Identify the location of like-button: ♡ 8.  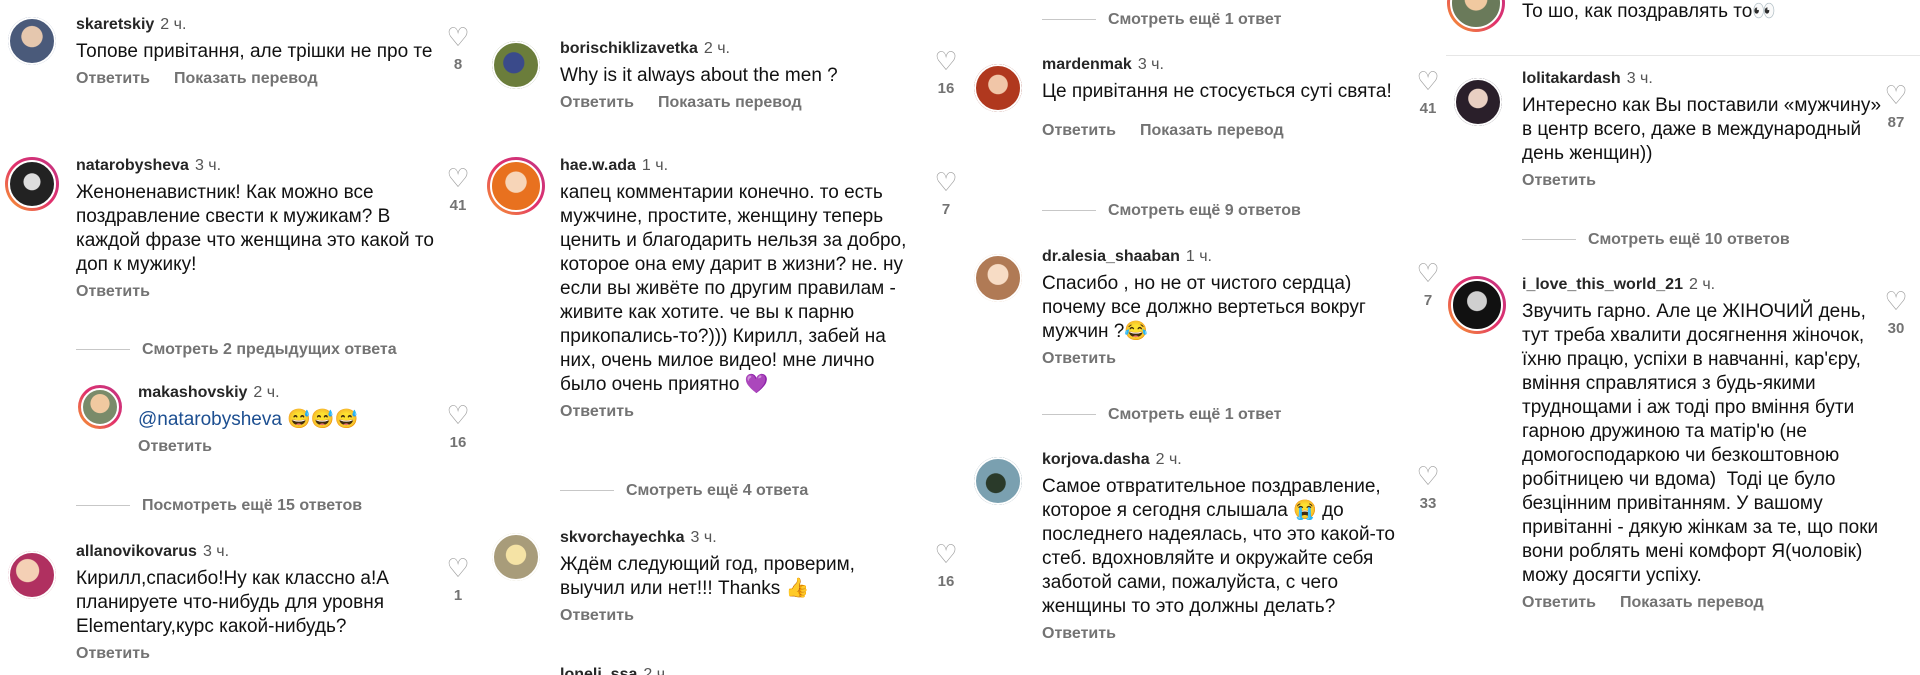
(458, 48).